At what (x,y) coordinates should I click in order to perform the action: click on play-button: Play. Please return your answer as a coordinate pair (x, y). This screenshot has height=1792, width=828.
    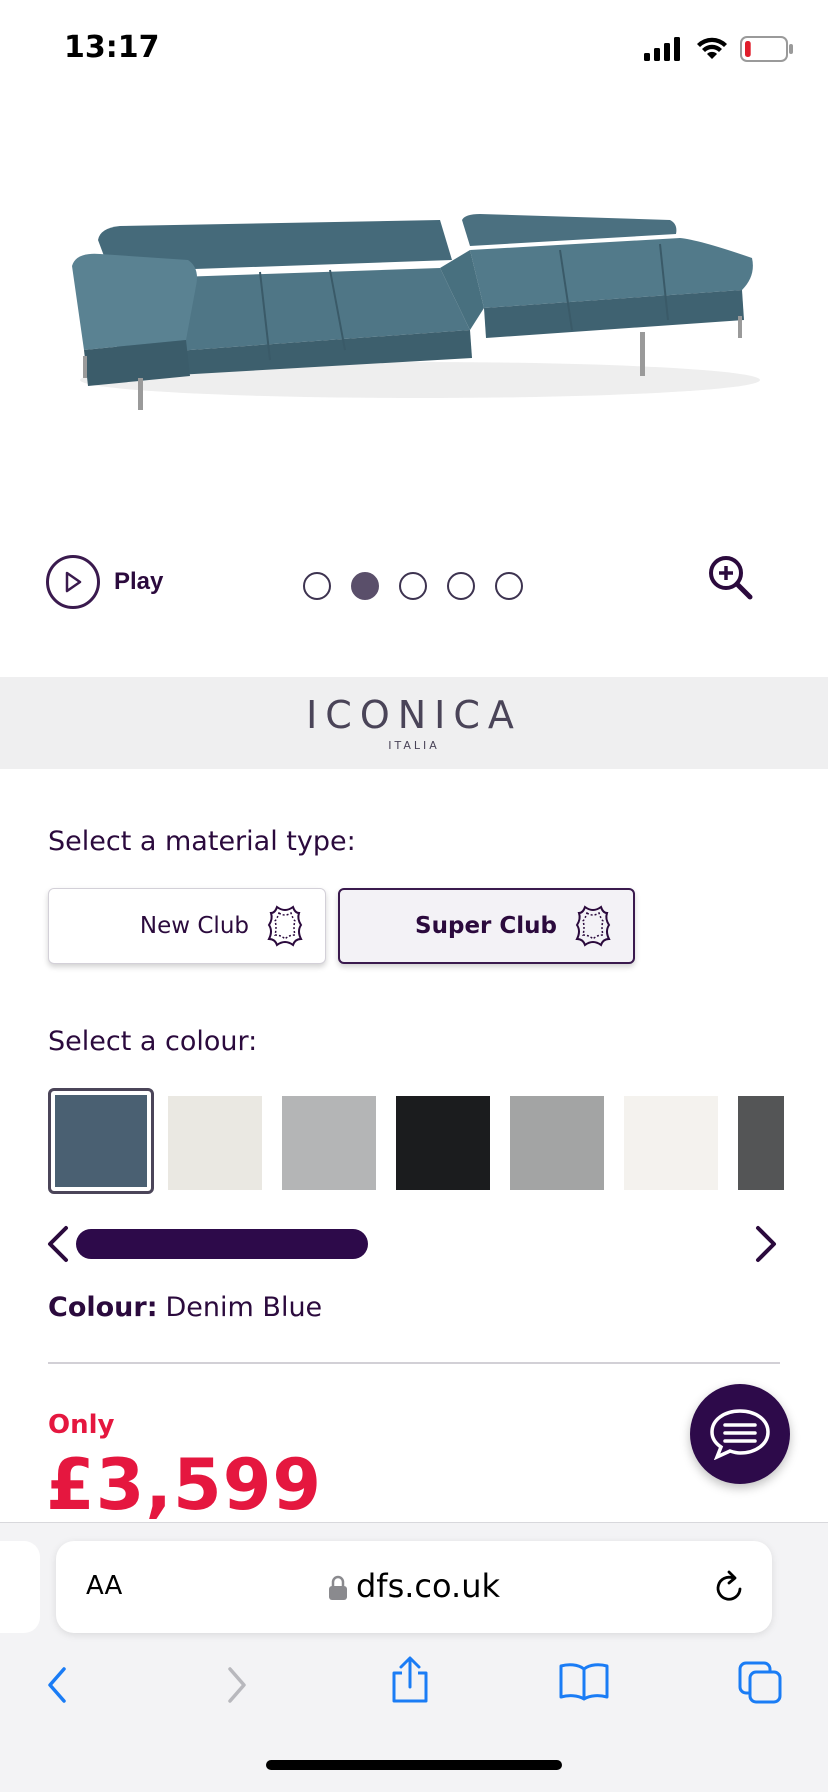
    Looking at the image, I should click on (104, 582).